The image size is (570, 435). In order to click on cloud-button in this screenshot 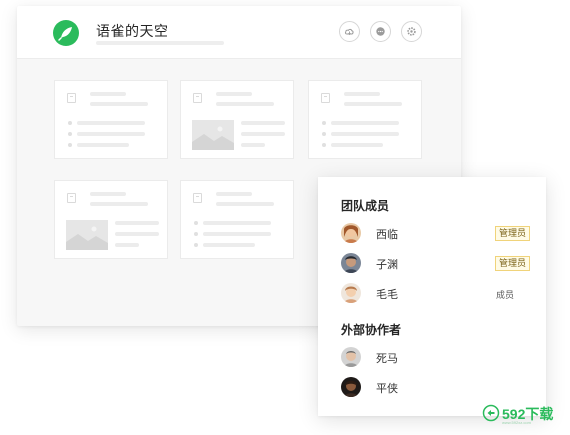, I will do `click(349, 31)`.